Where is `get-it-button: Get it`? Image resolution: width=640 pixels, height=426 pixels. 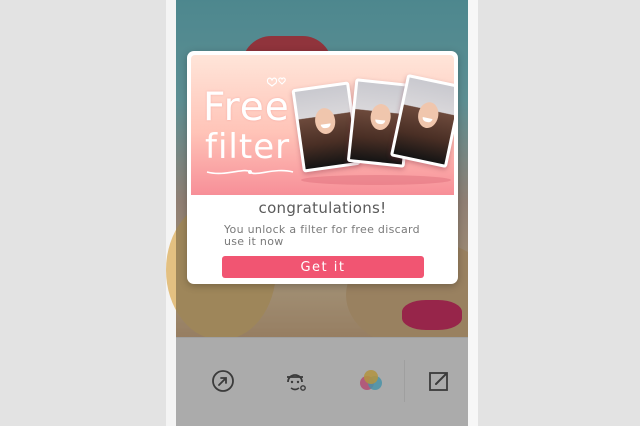 get-it-button: Get it is located at coordinates (323, 267).